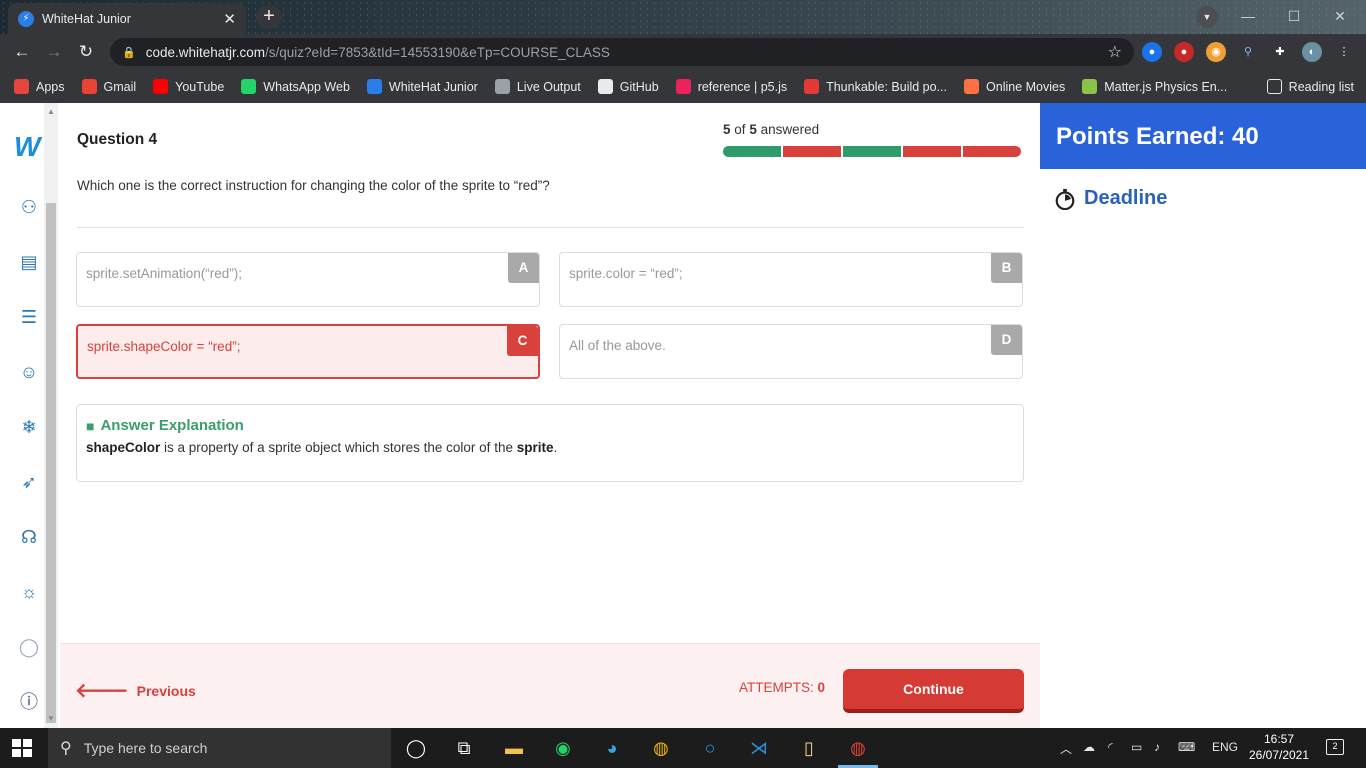  What do you see at coordinates (1110, 747) in the screenshot?
I see `wifi-icon: ◜` at bounding box center [1110, 747].